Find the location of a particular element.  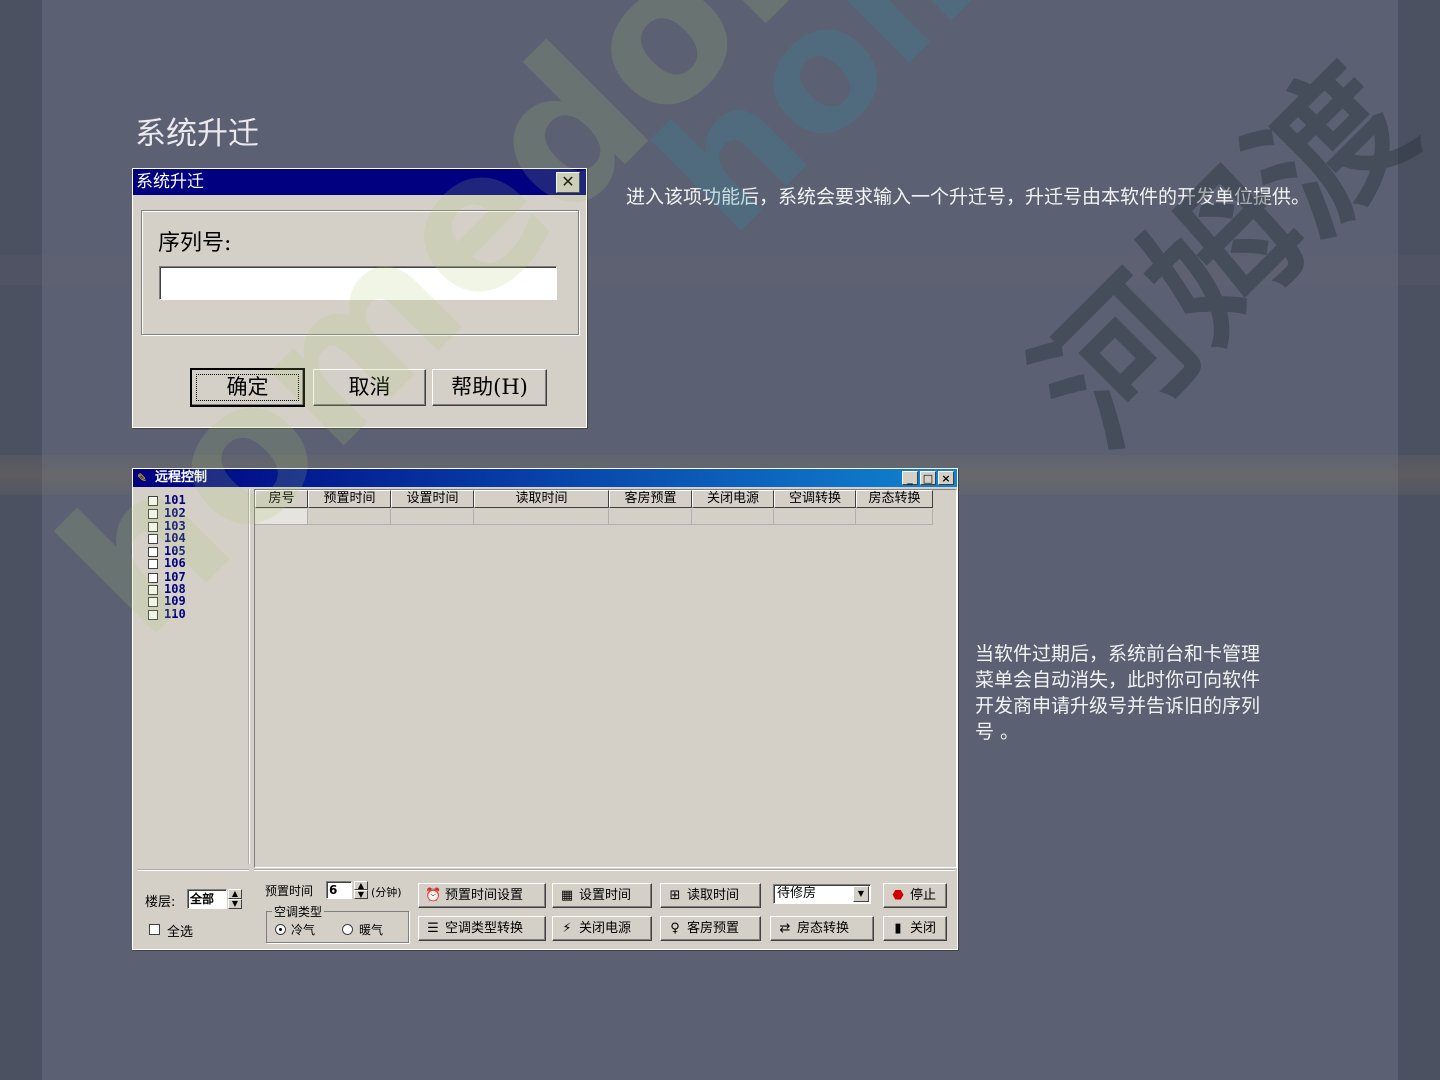

ac-warm-label: 暖气 is located at coordinates (371, 930).